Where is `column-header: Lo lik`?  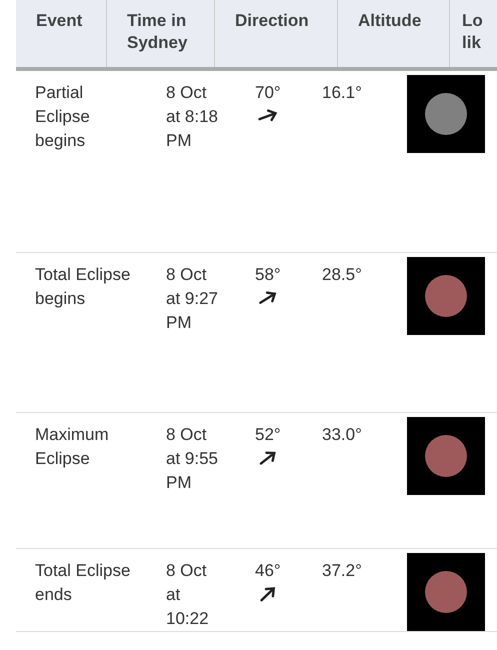
column-header: Lo lik is located at coordinates (472, 32).